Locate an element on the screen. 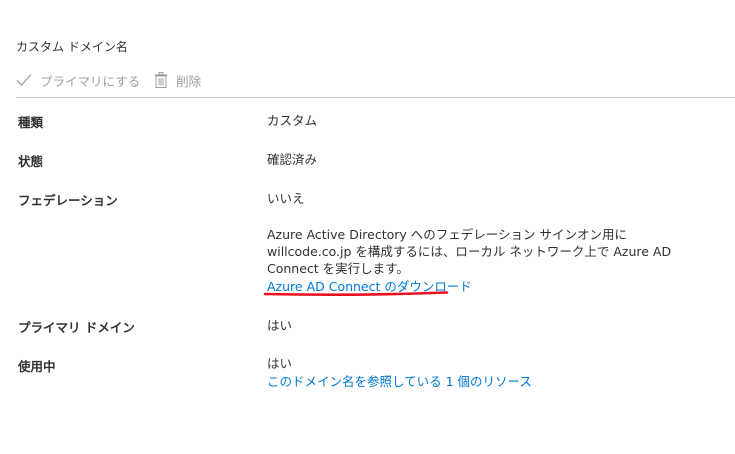  status-value: 確認済み is located at coordinates (292, 159).